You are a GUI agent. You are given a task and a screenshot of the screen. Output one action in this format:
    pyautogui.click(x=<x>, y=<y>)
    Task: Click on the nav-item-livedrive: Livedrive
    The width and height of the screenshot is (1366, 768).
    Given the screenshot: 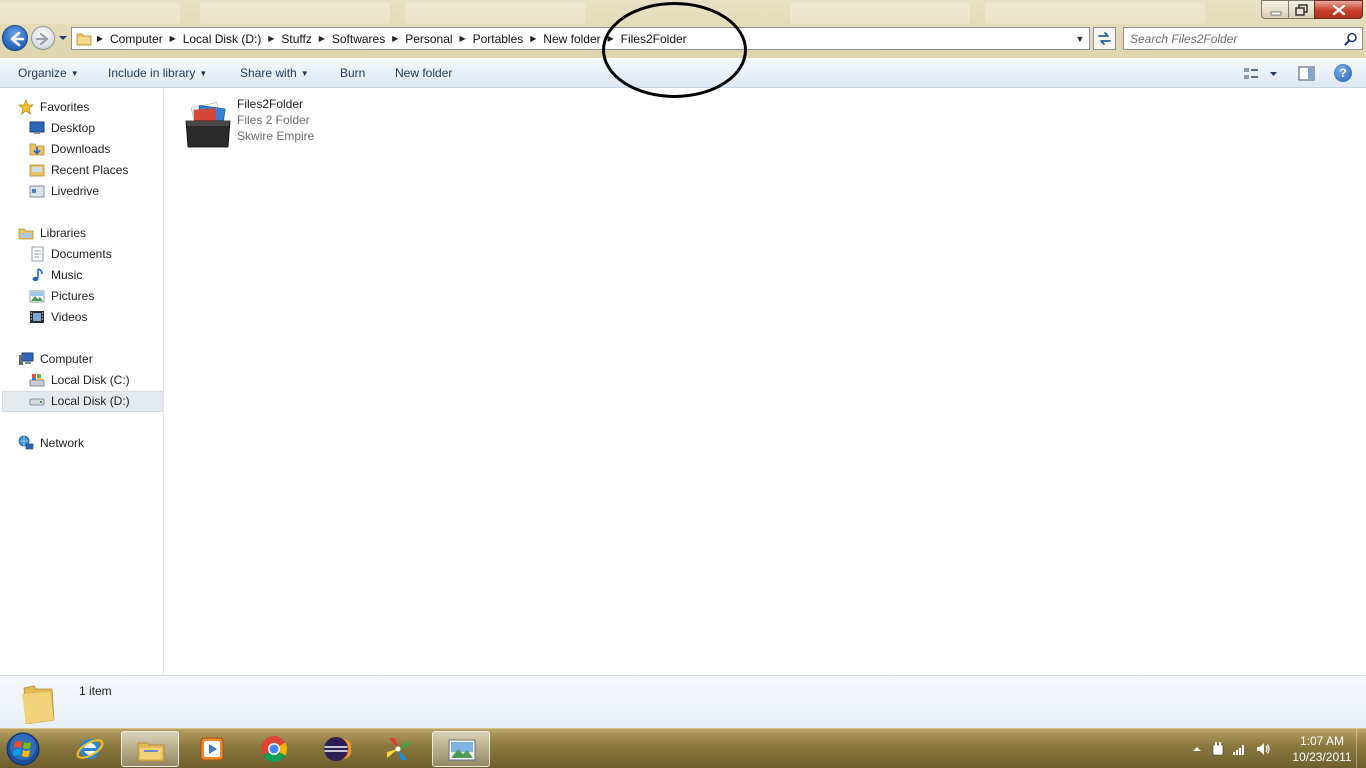 What is the action you would take?
    pyautogui.click(x=64, y=191)
    